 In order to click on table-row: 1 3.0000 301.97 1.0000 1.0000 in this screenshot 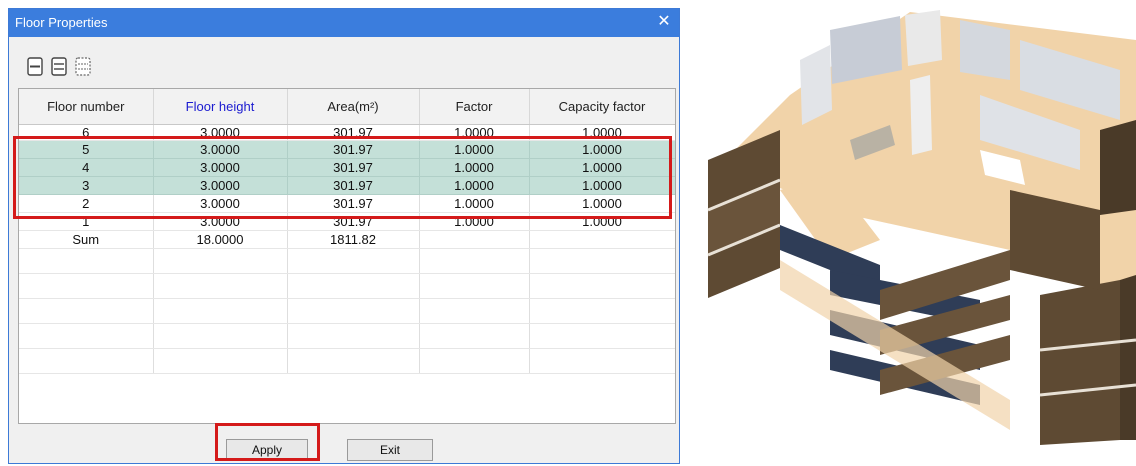, I will do `click(347, 221)`.